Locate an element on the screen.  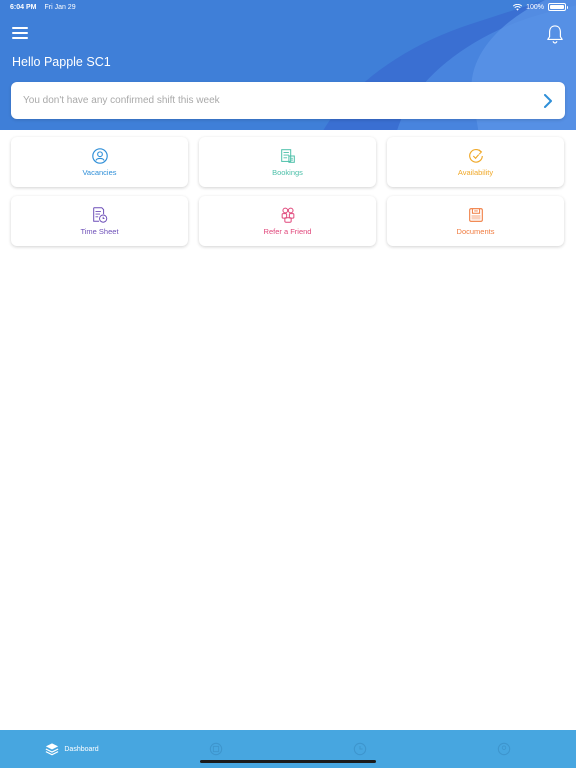
battery-percent: 100% is located at coordinates (535, 7).